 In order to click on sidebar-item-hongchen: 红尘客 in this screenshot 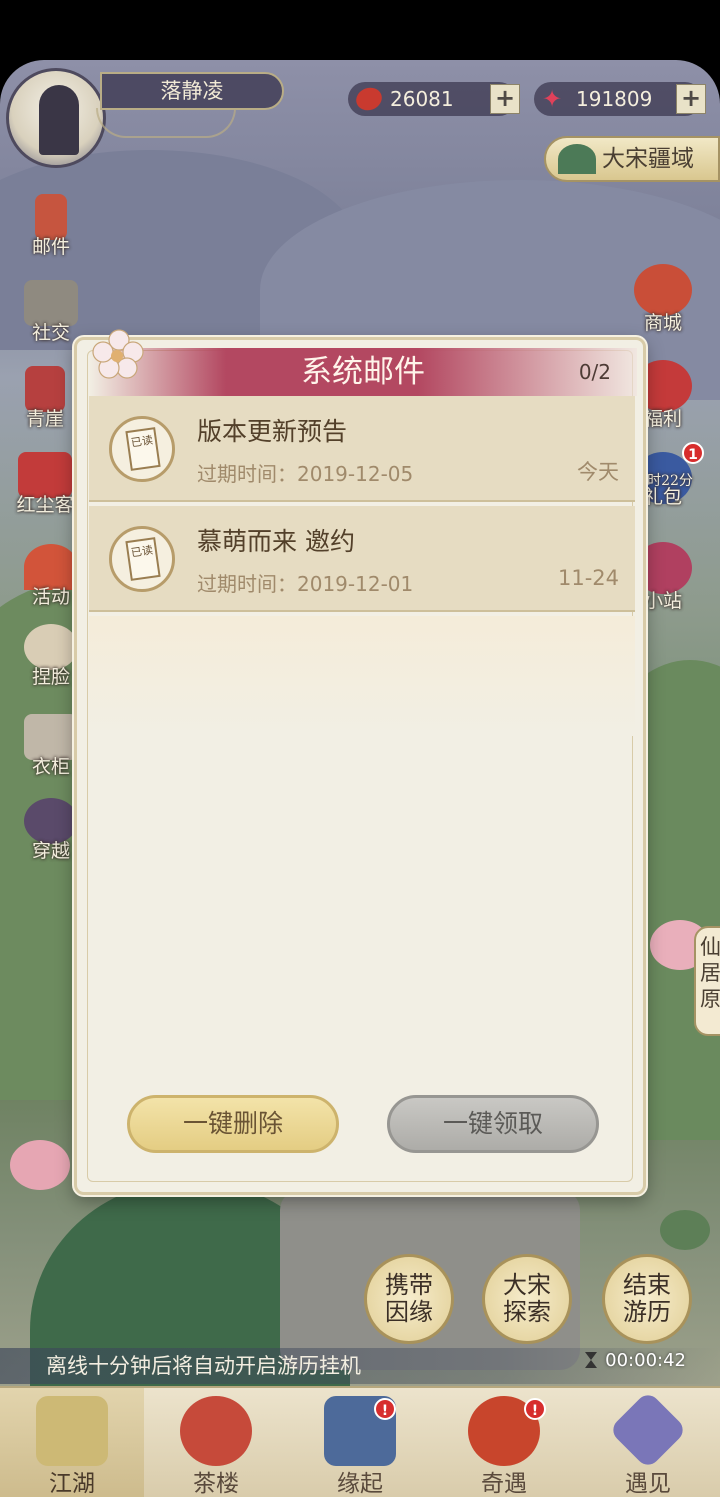, I will do `click(45, 484)`.